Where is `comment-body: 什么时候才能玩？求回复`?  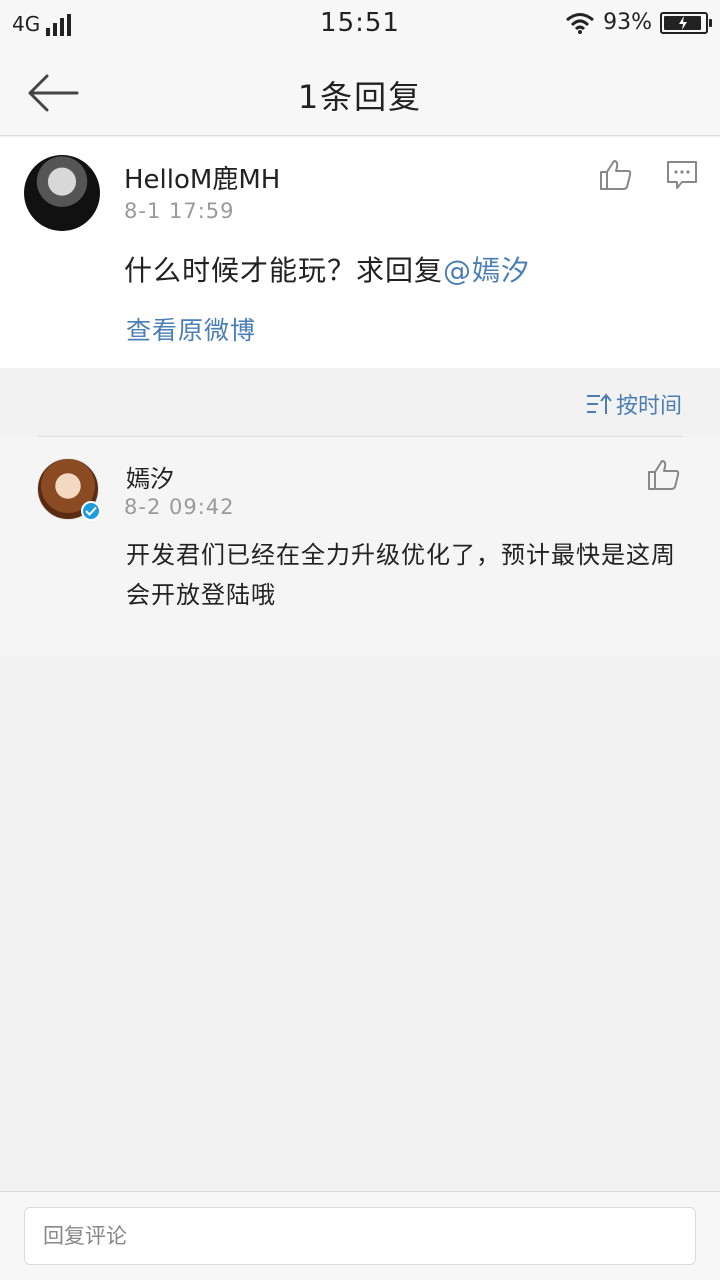 comment-body: 什么时候才能玩？求回复 is located at coordinates (284, 270).